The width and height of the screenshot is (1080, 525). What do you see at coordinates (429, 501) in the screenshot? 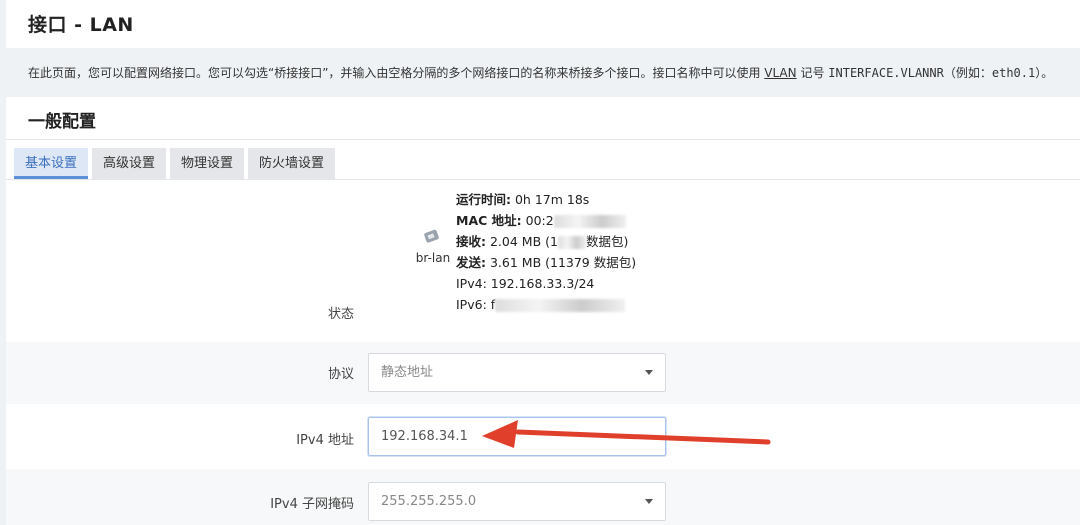
I see `ipv4-netmask-value: 255.255.255.0` at bounding box center [429, 501].